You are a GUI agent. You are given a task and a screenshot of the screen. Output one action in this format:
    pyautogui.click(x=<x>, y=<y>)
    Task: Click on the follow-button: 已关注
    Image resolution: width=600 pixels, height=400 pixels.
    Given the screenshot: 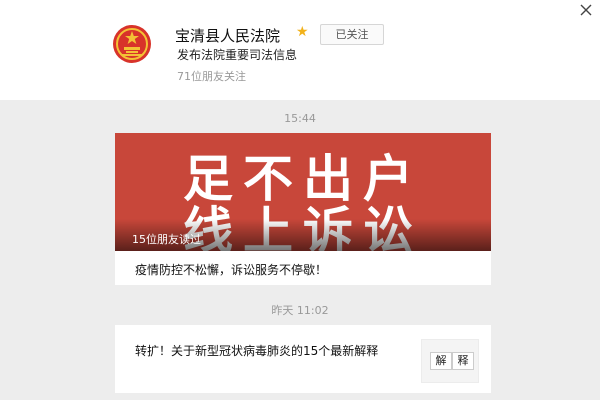 What is the action you would take?
    pyautogui.click(x=352, y=34)
    